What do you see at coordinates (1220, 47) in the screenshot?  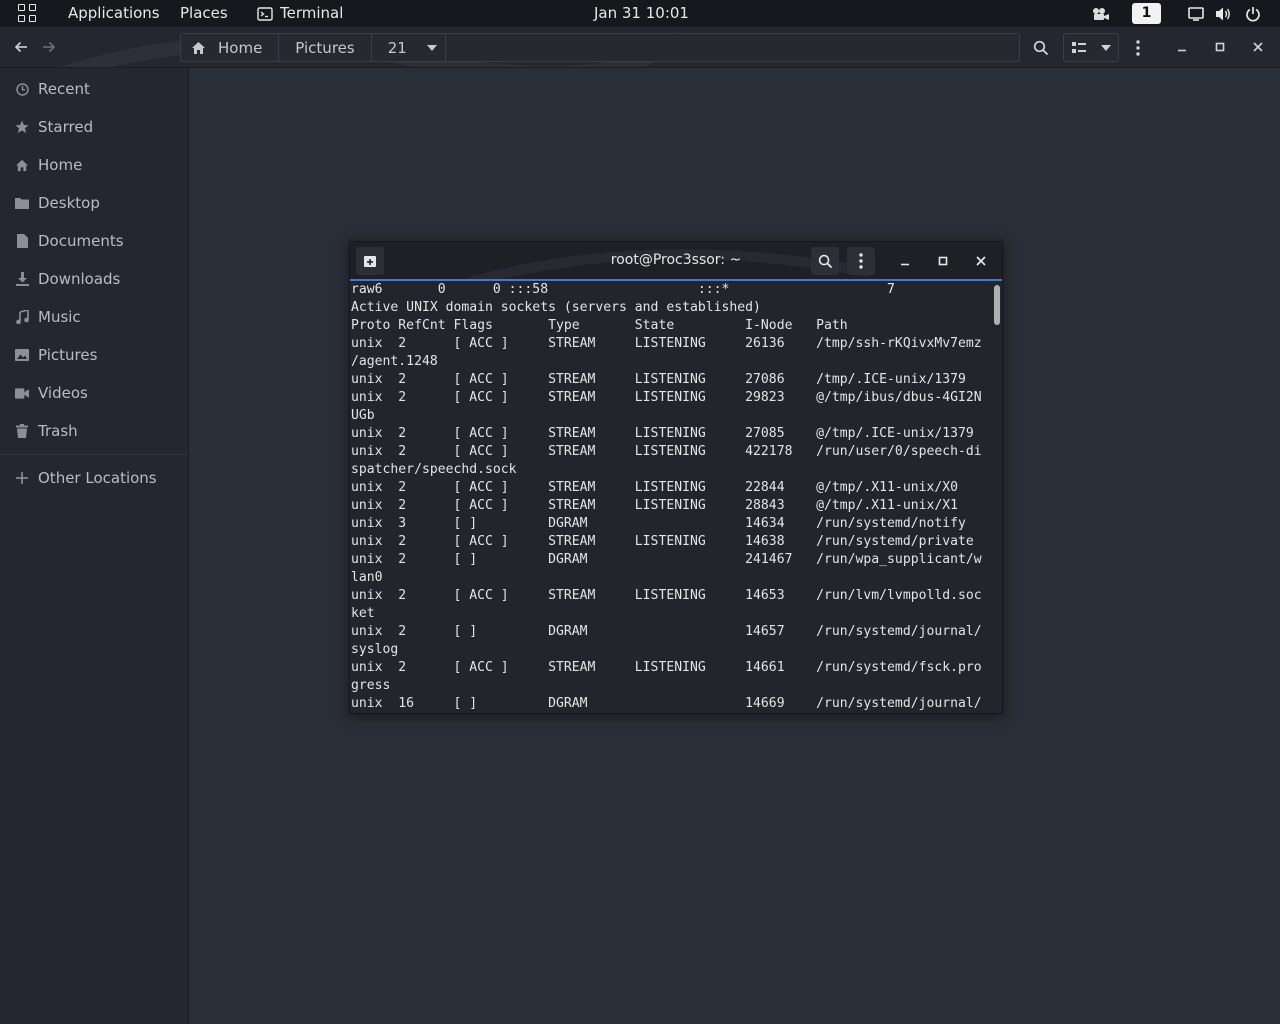 I see `maximize-button` at bounding box center [1220, 47].